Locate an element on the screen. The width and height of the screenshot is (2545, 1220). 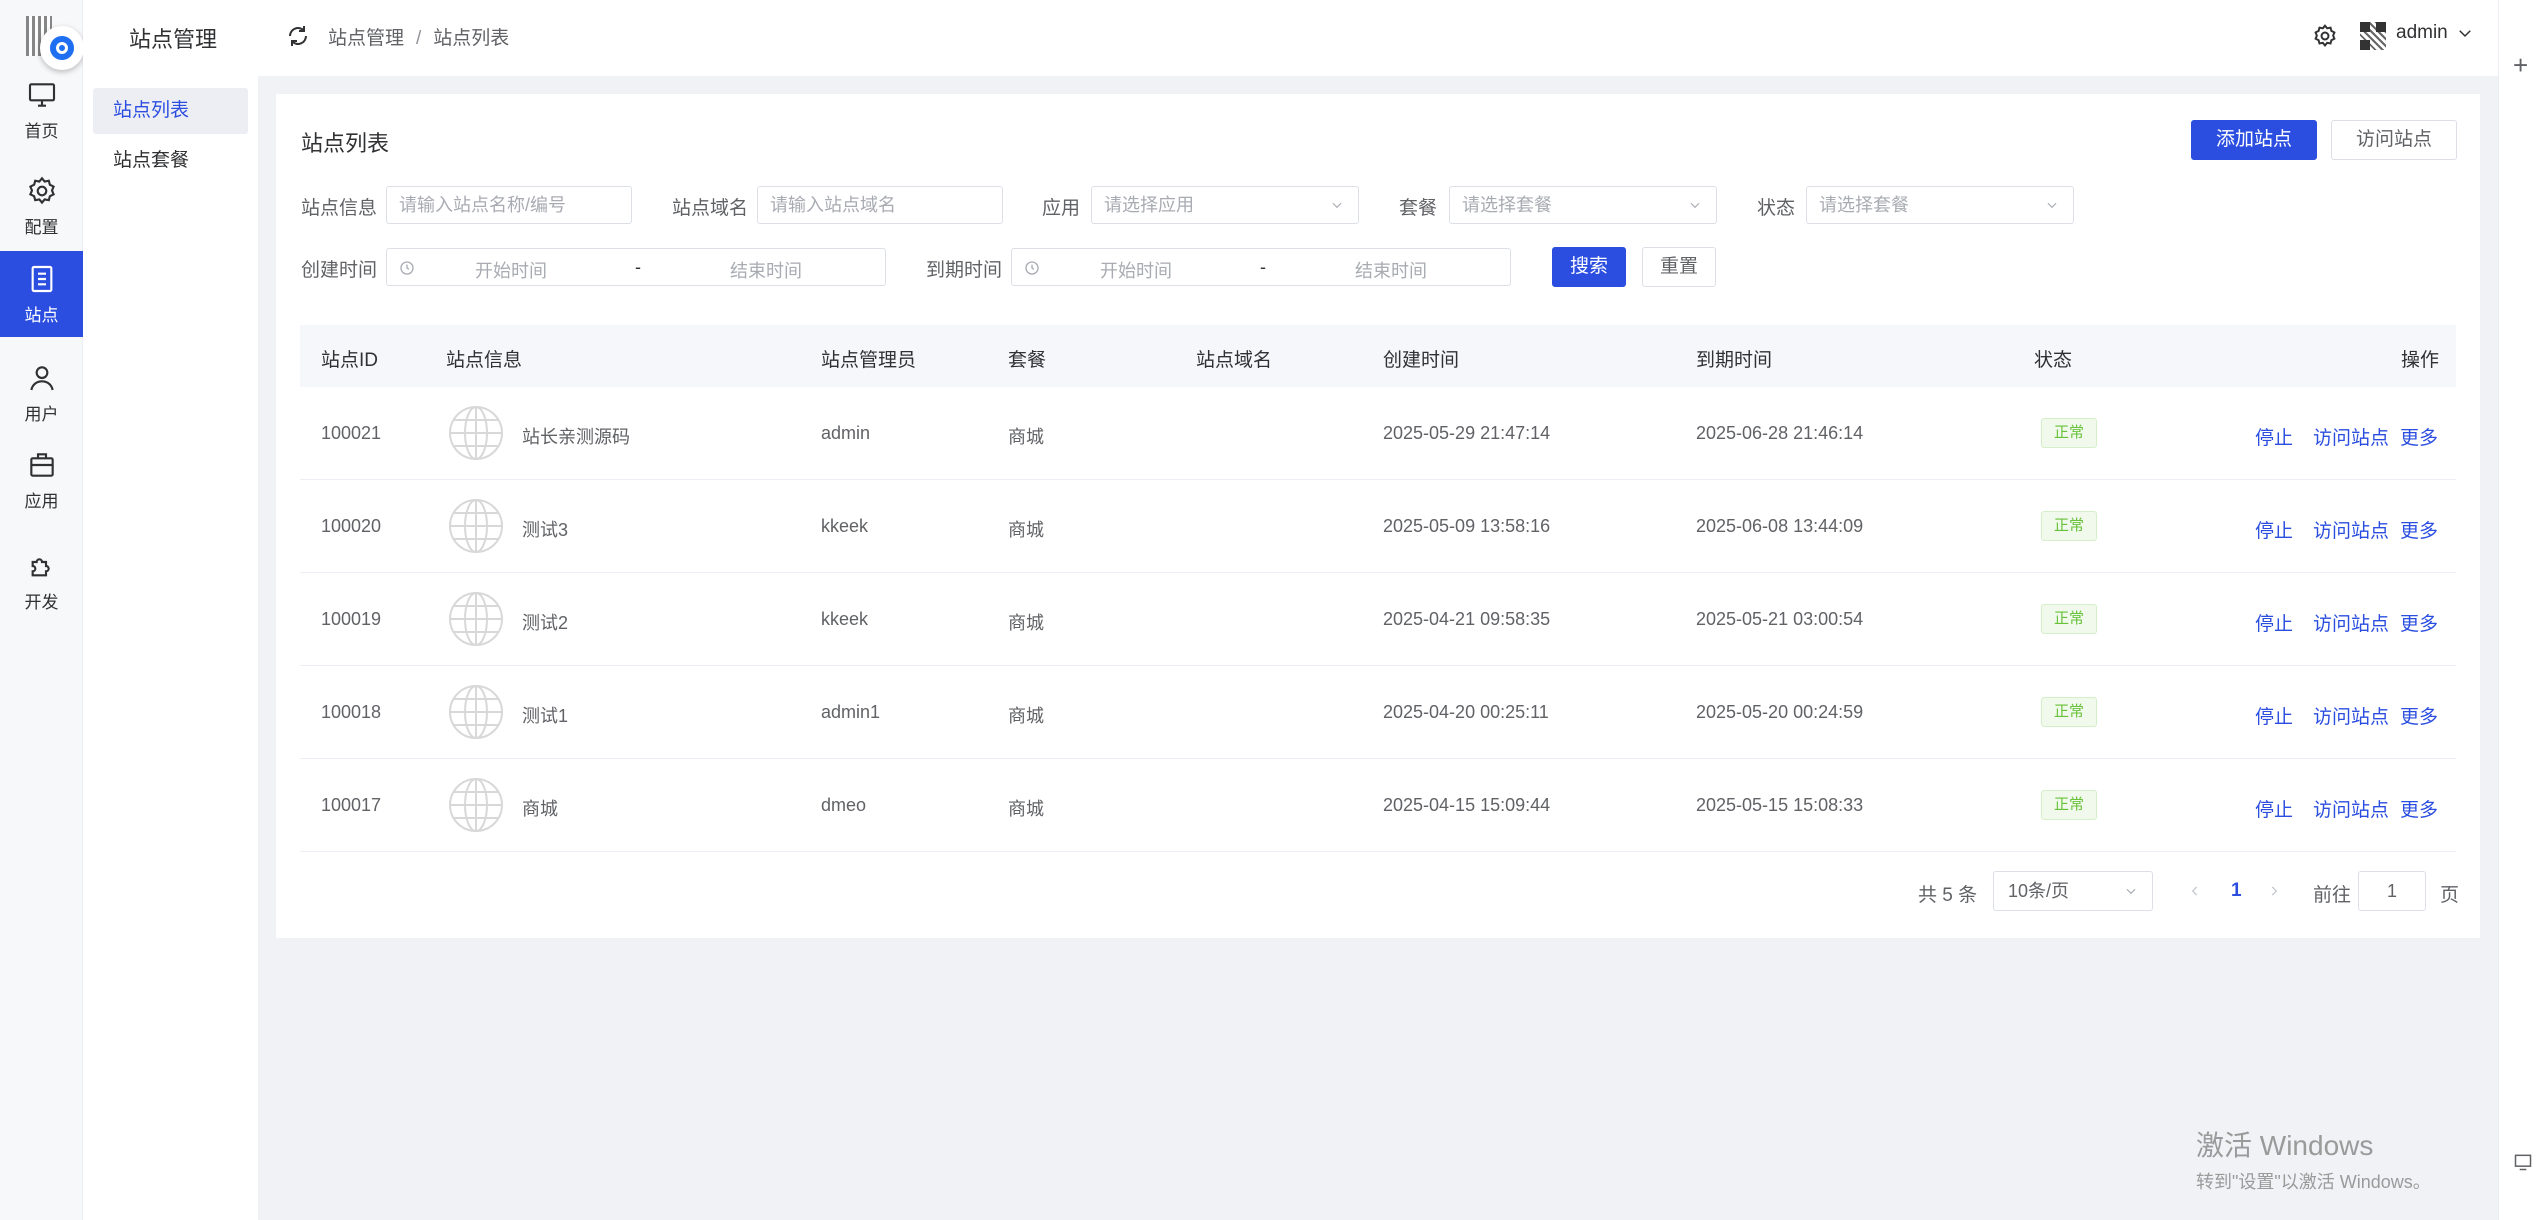
expire-range-sep: - is located at coordinates (1263, 267).